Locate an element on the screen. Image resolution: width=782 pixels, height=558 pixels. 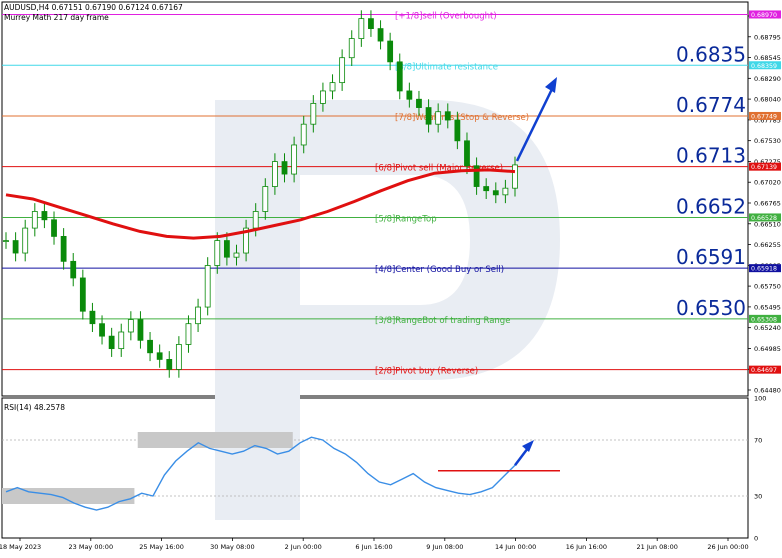
murrey-level-label: [8/8]Ultimate resistance is located at coordinates (446, 67).